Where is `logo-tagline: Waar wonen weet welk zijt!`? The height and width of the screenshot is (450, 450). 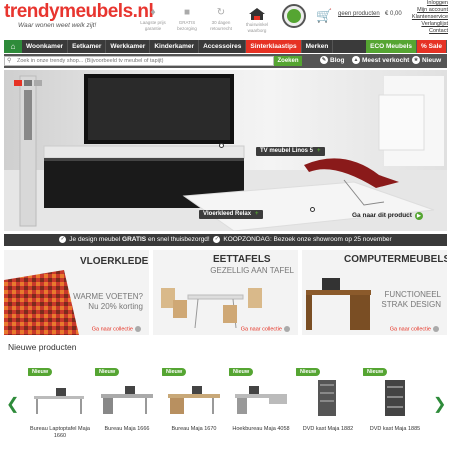 logo-tagline: Waar wonen weet welk zijt! is located at coordinates (57, 25).